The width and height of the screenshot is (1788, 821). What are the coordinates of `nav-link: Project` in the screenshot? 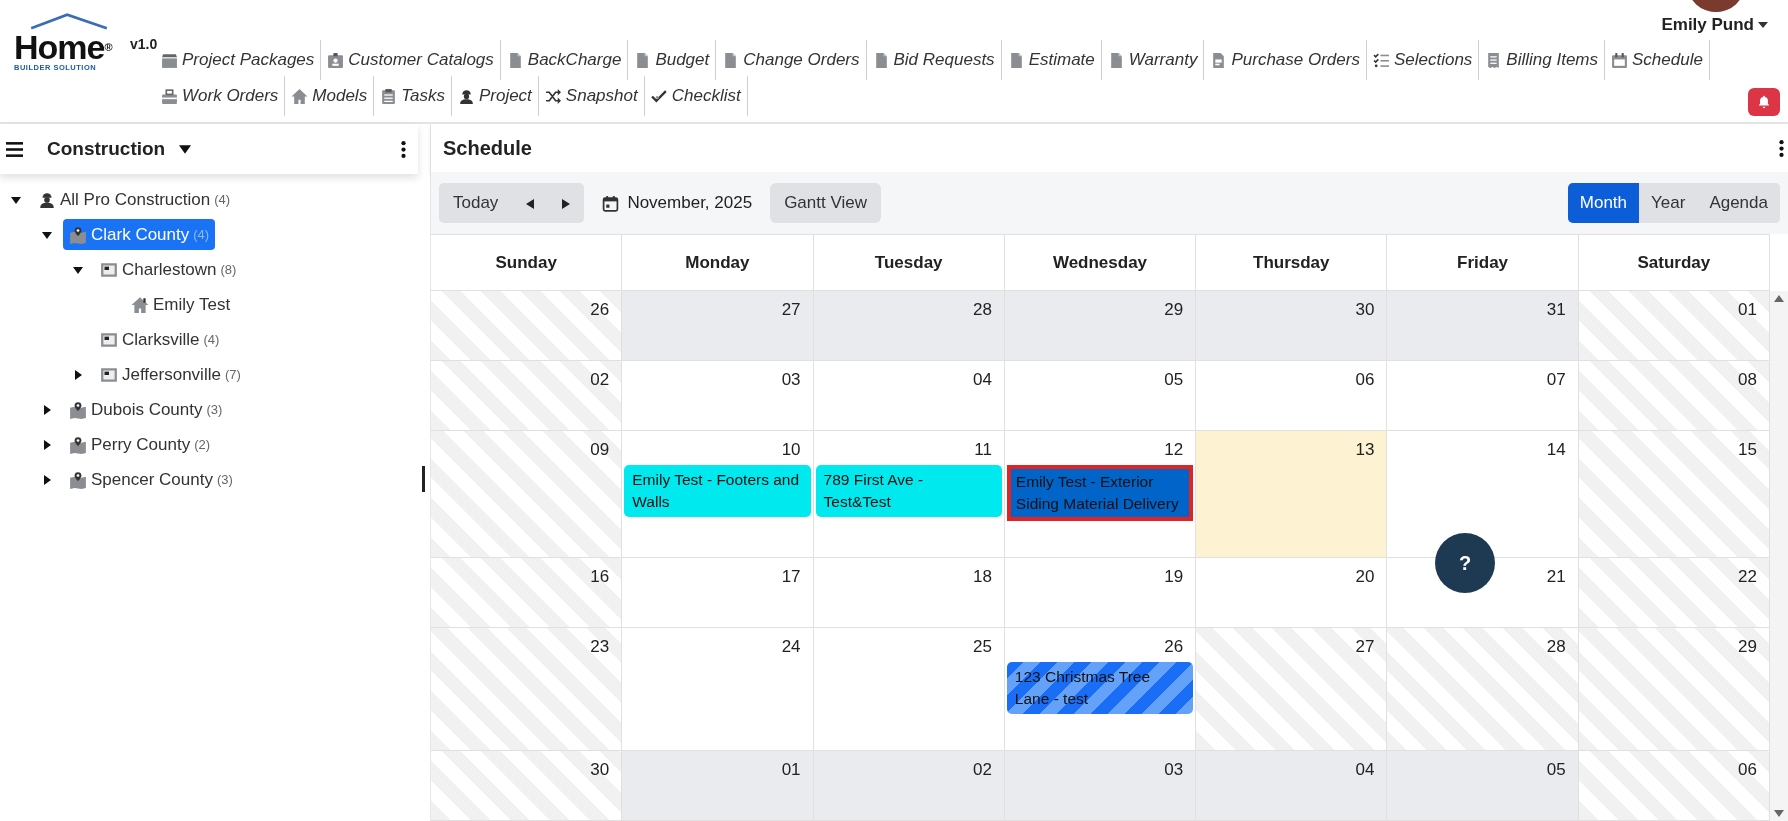 It's located at (495, 96).